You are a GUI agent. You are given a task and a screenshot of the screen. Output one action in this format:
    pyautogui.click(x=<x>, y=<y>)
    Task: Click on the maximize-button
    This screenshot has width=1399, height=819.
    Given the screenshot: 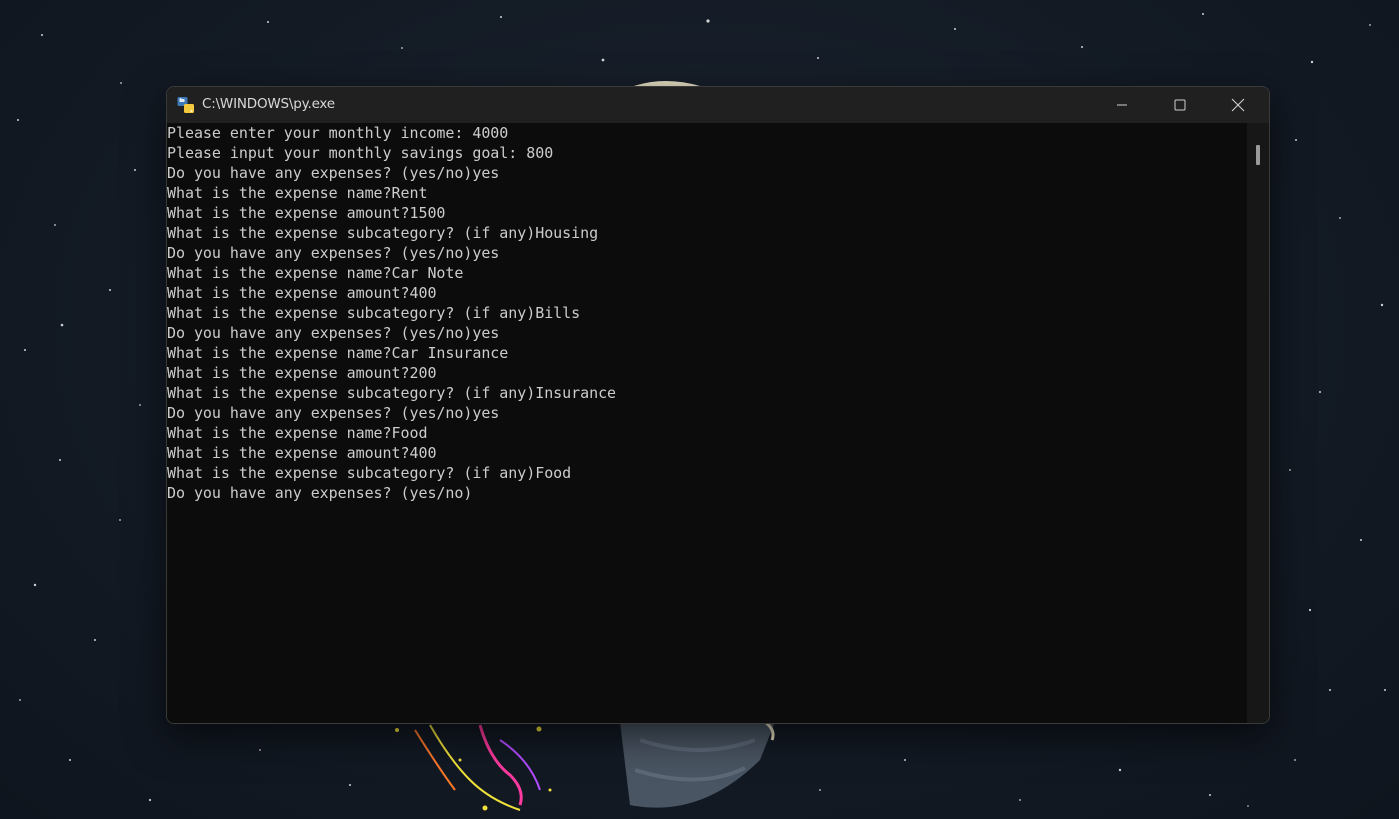 What is the action you would take?
    pyautogui.click(x=1180, y=105)
    